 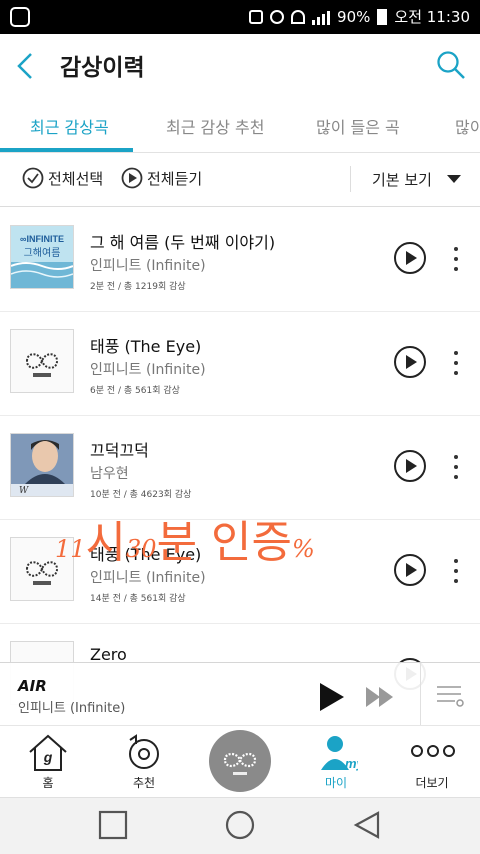 I want to click on view-mode-select: 기본 보기, so click(x=402, y=179).